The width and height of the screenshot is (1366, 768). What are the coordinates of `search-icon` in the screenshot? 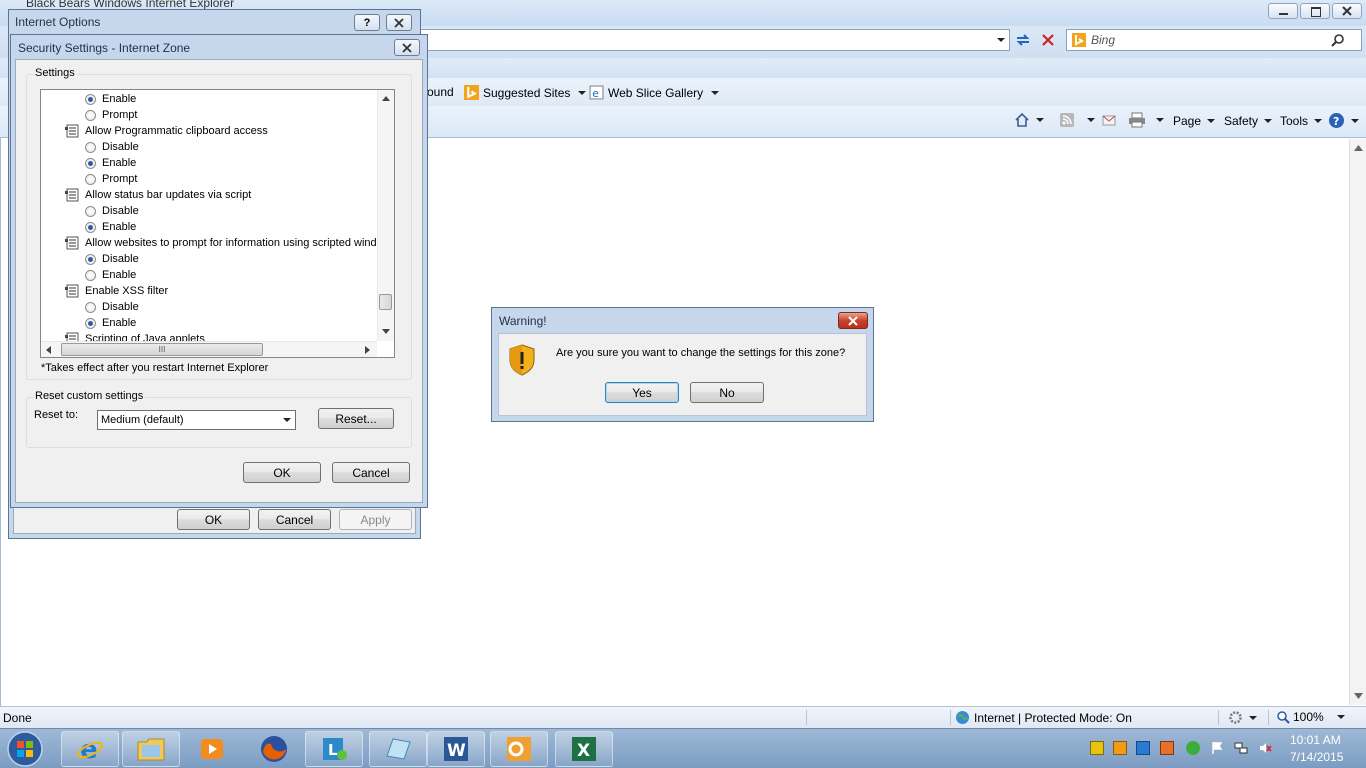 It's located at (1338, 40).